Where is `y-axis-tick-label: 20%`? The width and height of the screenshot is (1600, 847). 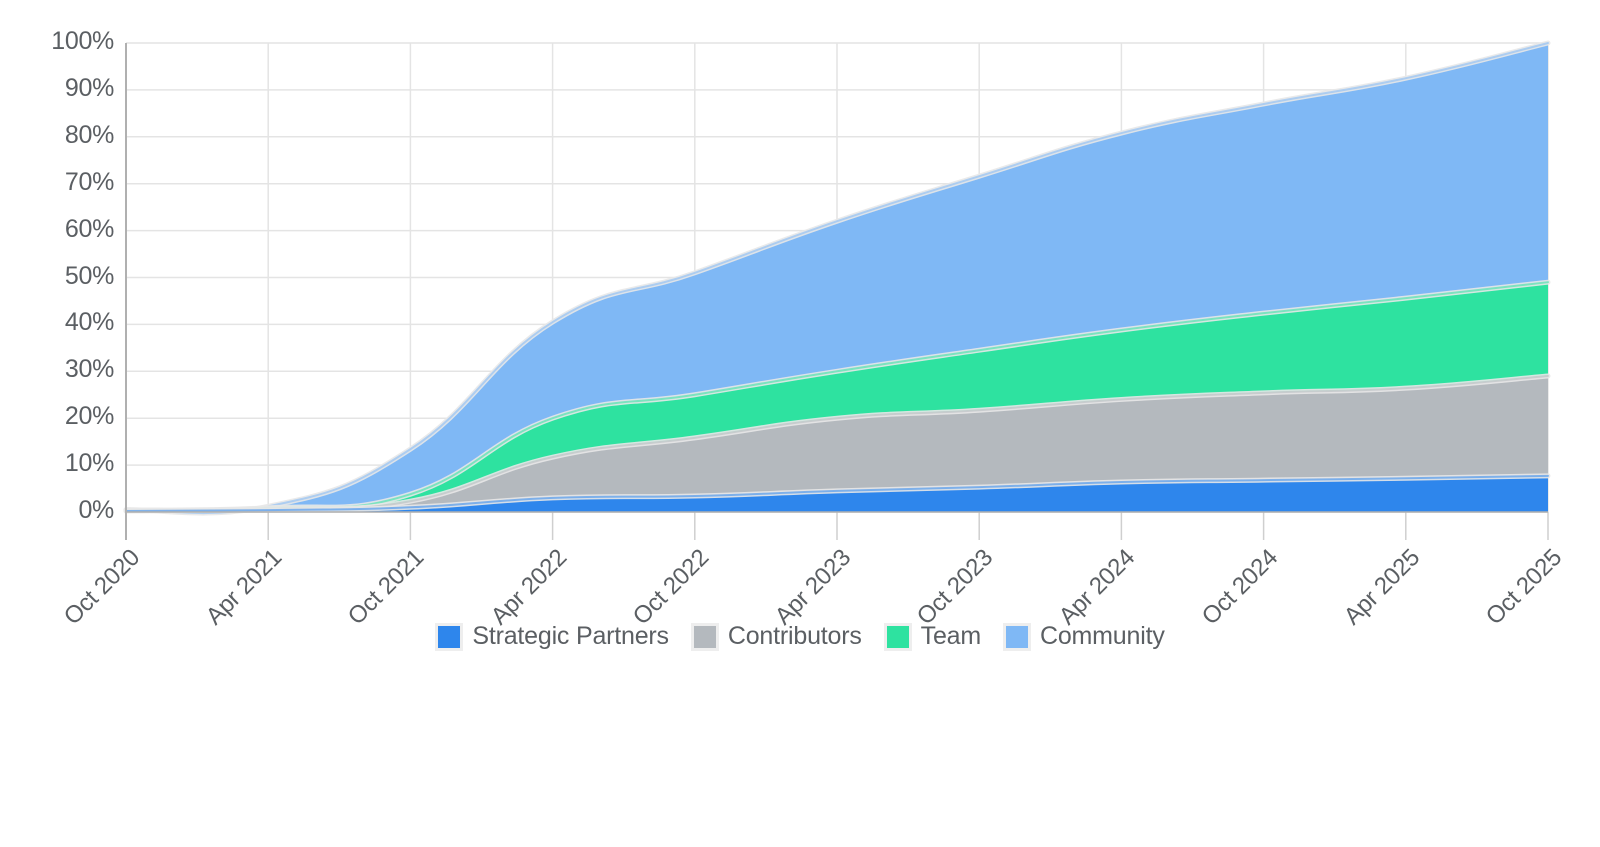 y-axis-tick-label: 20% is located at coordinates (89, 416).